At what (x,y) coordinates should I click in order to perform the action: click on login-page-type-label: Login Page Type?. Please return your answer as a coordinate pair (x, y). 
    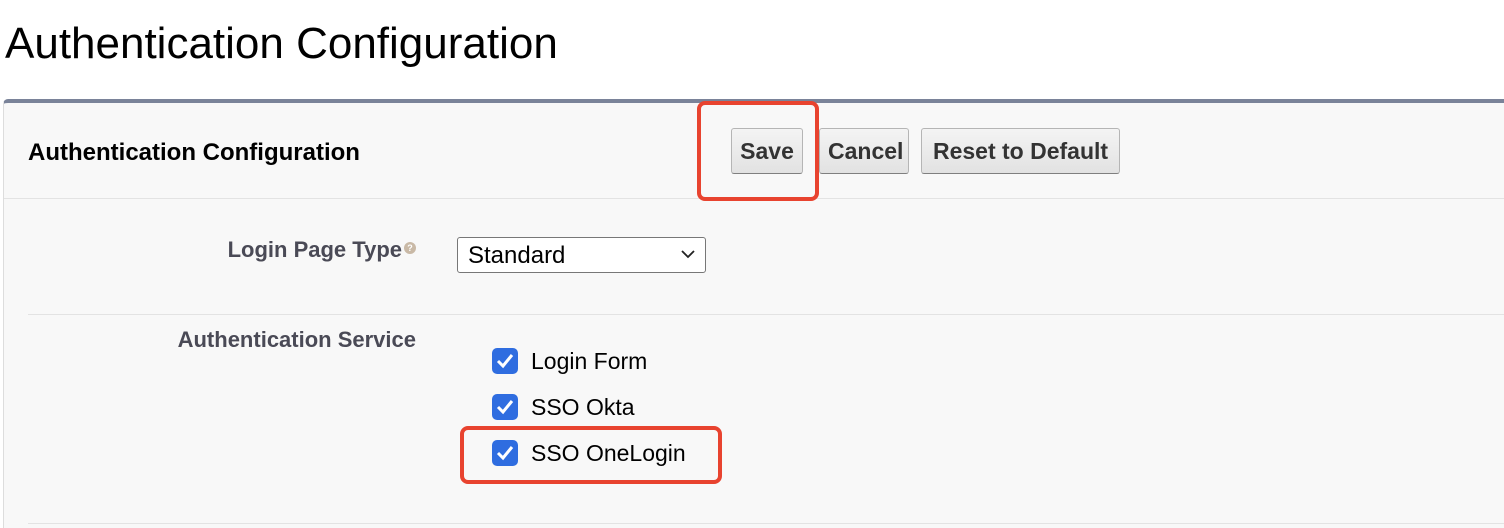
    Looking at the image, I should click on (322, 250).